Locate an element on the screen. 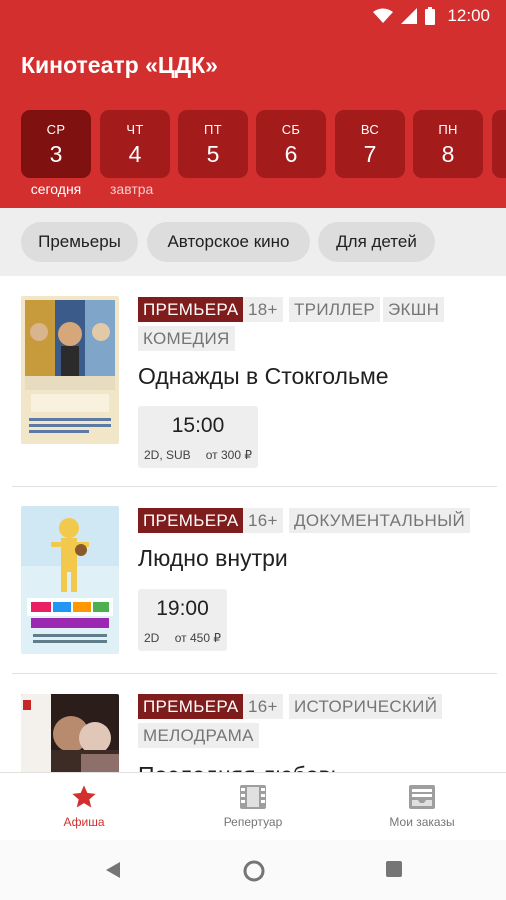 The height and width of the screenshot is (900, 506). date-weekday: СР is located at coordinates (56, 129).